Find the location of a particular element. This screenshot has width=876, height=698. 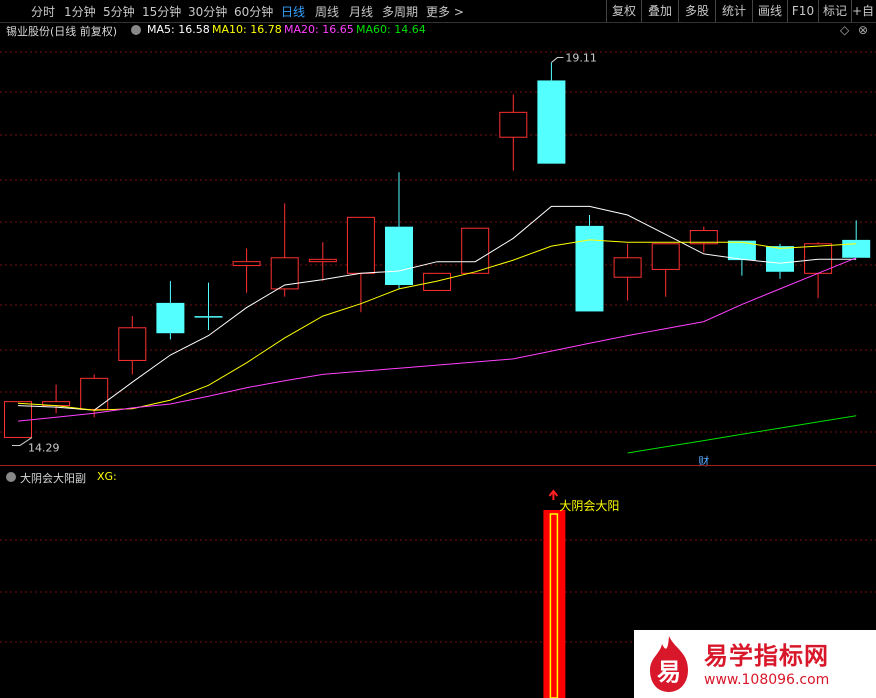

flame-logo-icon: 易 is located at coordinates (669, 664).